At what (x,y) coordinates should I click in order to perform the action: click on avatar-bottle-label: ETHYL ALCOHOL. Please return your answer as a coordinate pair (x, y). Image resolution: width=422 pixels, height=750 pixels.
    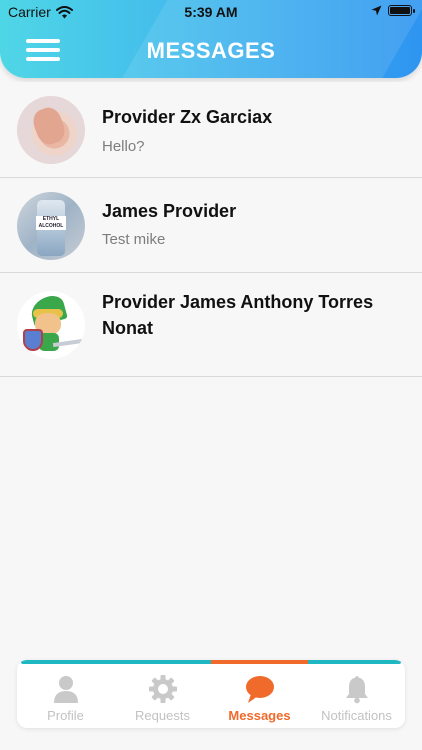
    Looking at the image, I should click on (51, 223).